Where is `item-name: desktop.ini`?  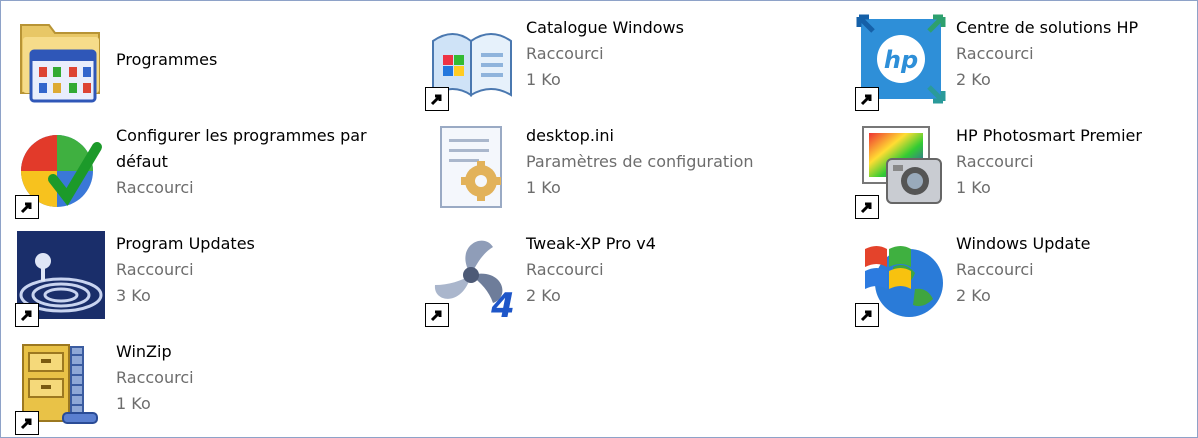
item-name: desktop.ini is located at coordinates (570, 135).